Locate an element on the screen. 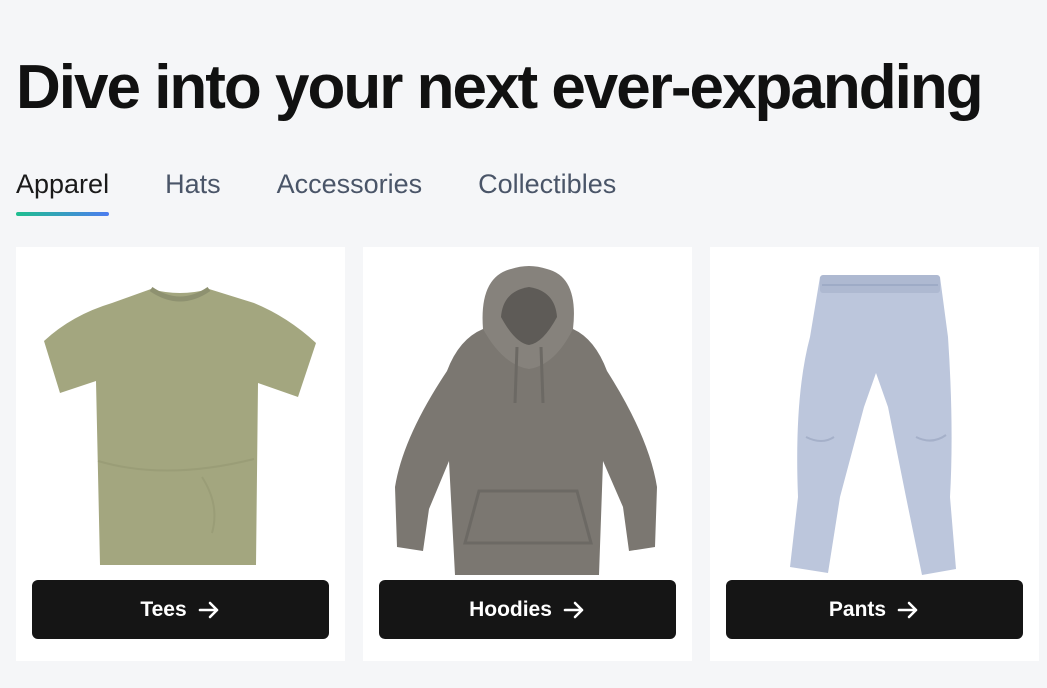  tab-collectibles: Collectibles is located at coordinates (547, 192).